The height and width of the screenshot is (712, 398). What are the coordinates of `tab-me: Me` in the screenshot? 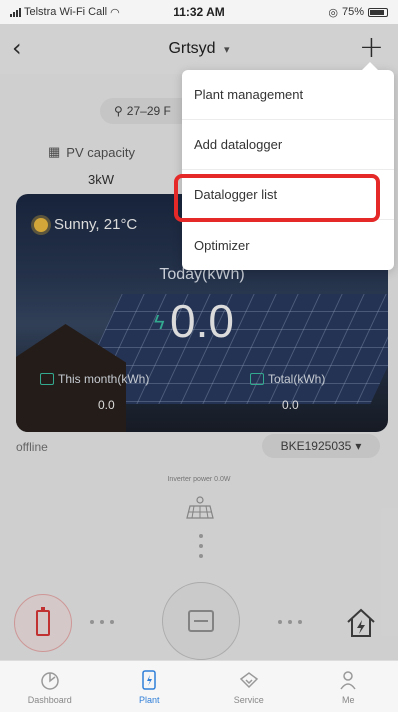 It's located at (348, 686).